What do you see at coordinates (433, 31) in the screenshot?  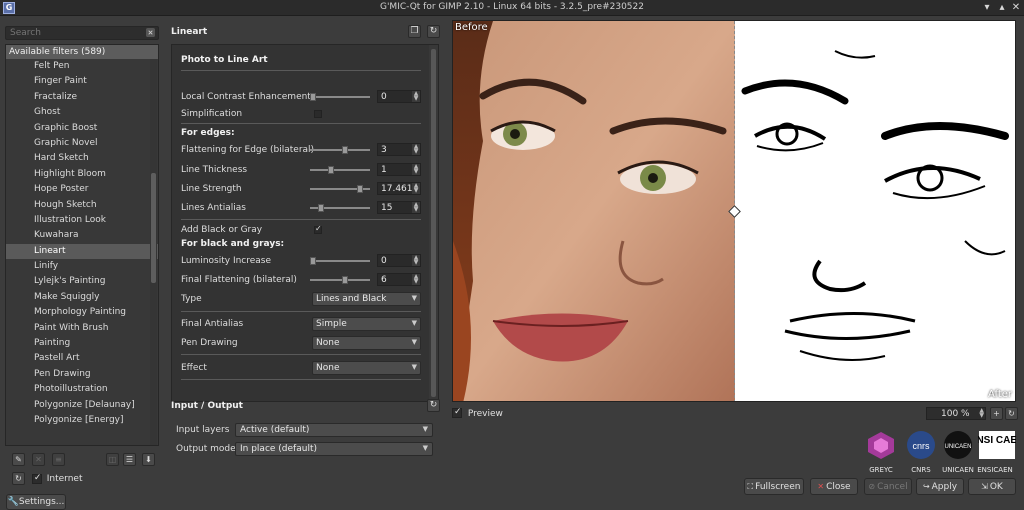 I see `reset-params-icon: ↻` at bounding box center [433, 31].